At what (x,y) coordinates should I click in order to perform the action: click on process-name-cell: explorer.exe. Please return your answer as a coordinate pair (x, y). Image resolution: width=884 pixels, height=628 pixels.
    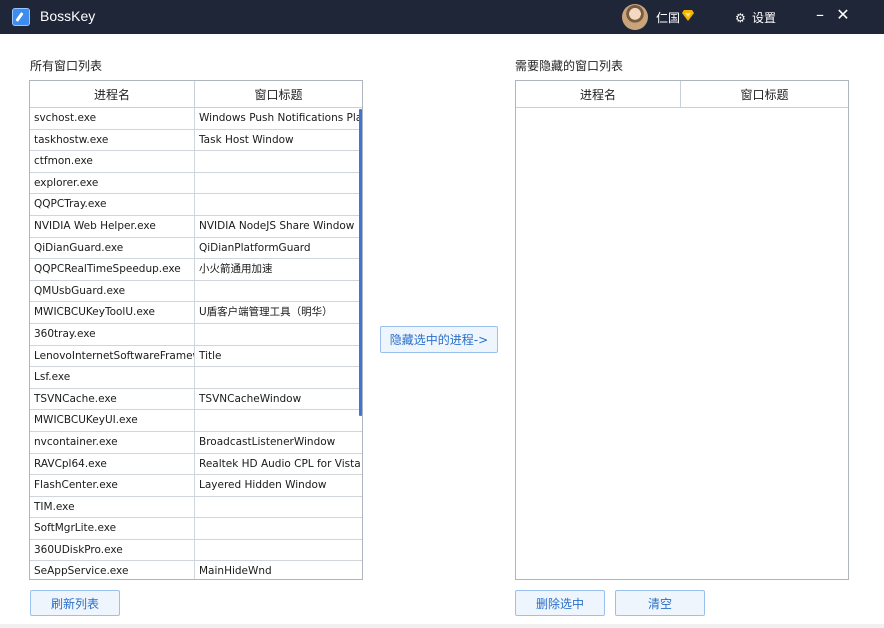
    Looking at the image, I should click on (66, 182).